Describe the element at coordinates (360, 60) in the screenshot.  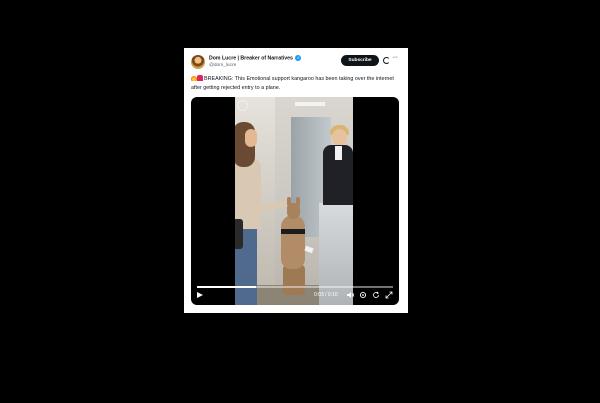
I see `subscribe-button: Subscribe` at that location.